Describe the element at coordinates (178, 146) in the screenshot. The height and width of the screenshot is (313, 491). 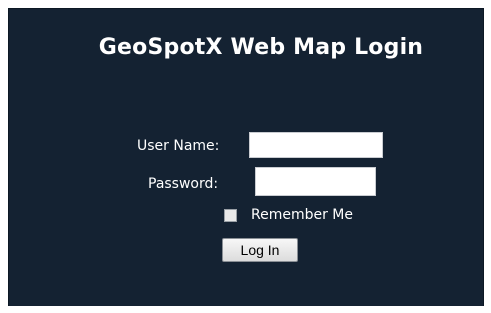
I see `username-label: User Name:` at that location.